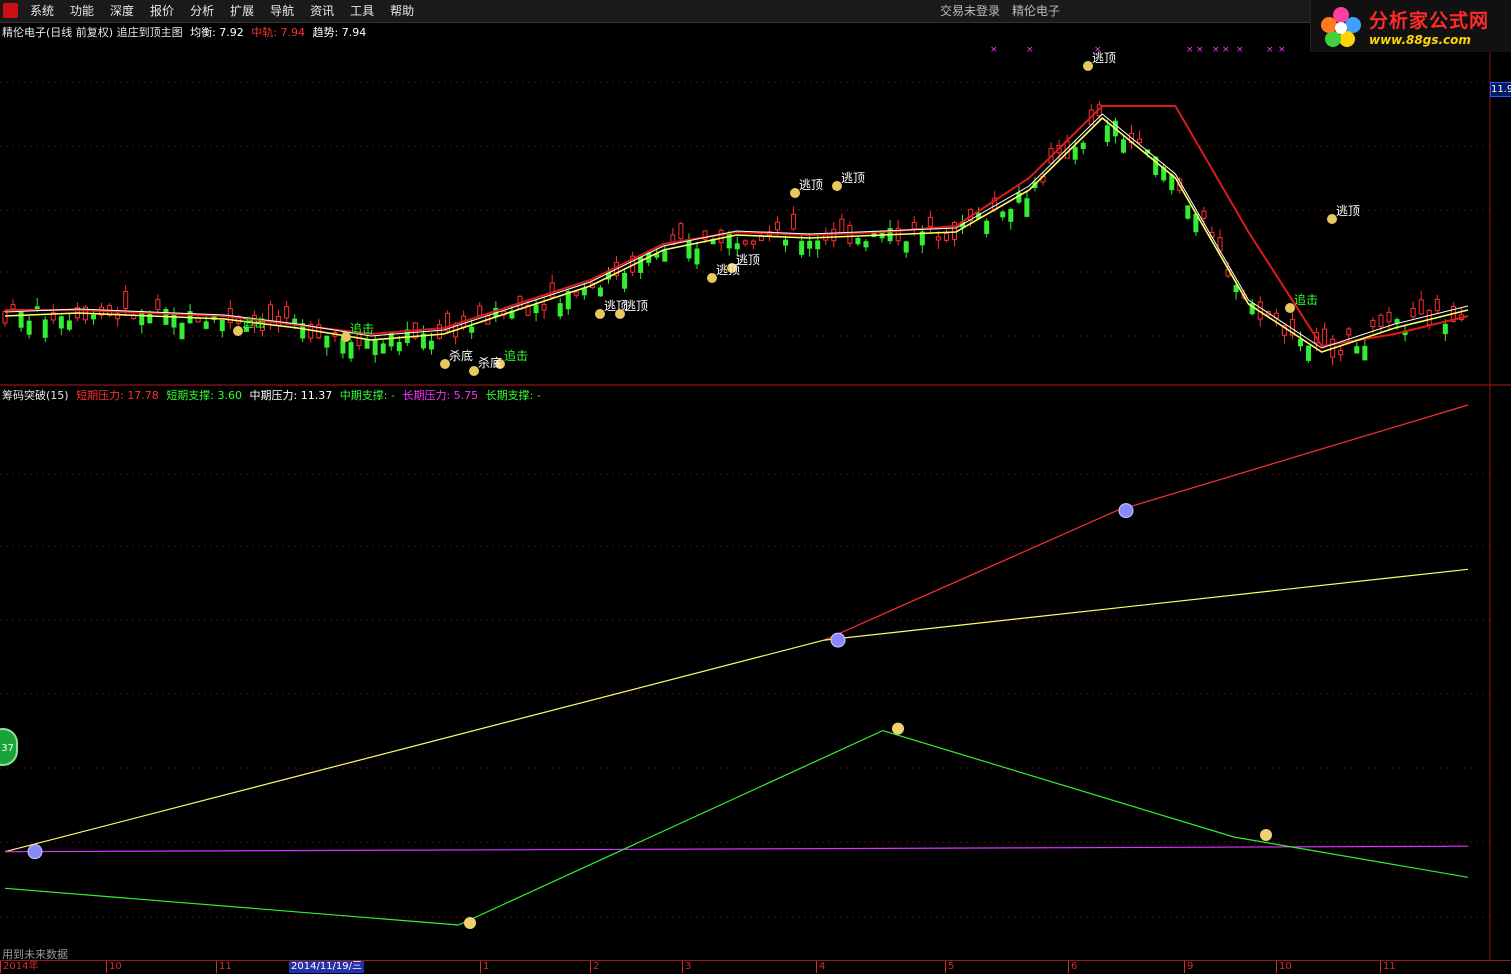 The width and height of the screenshot is (1511, 974). I want to click on cursor-date-label: 2014/11/19/三, so click(327, 967).